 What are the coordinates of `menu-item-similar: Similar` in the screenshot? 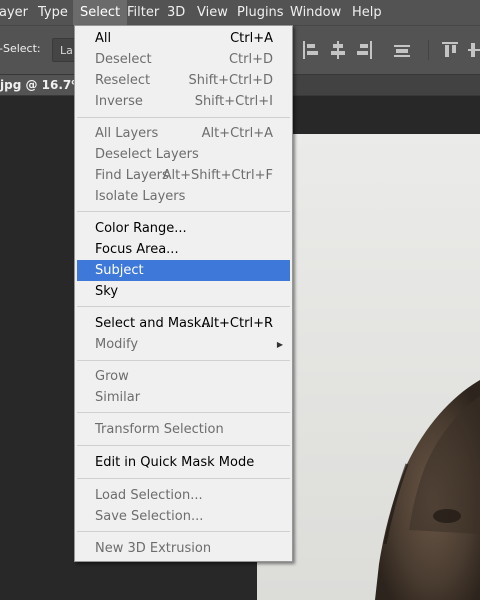 It's located at (183, 397).